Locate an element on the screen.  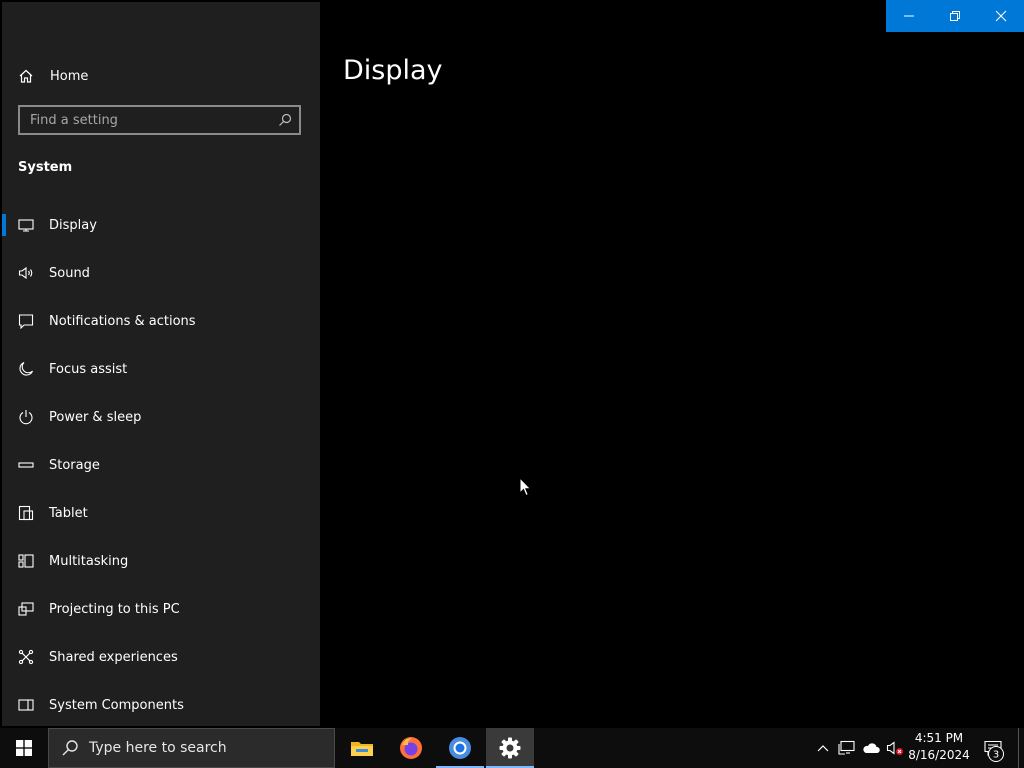
section-title: System is located at coordinates (45, 167).